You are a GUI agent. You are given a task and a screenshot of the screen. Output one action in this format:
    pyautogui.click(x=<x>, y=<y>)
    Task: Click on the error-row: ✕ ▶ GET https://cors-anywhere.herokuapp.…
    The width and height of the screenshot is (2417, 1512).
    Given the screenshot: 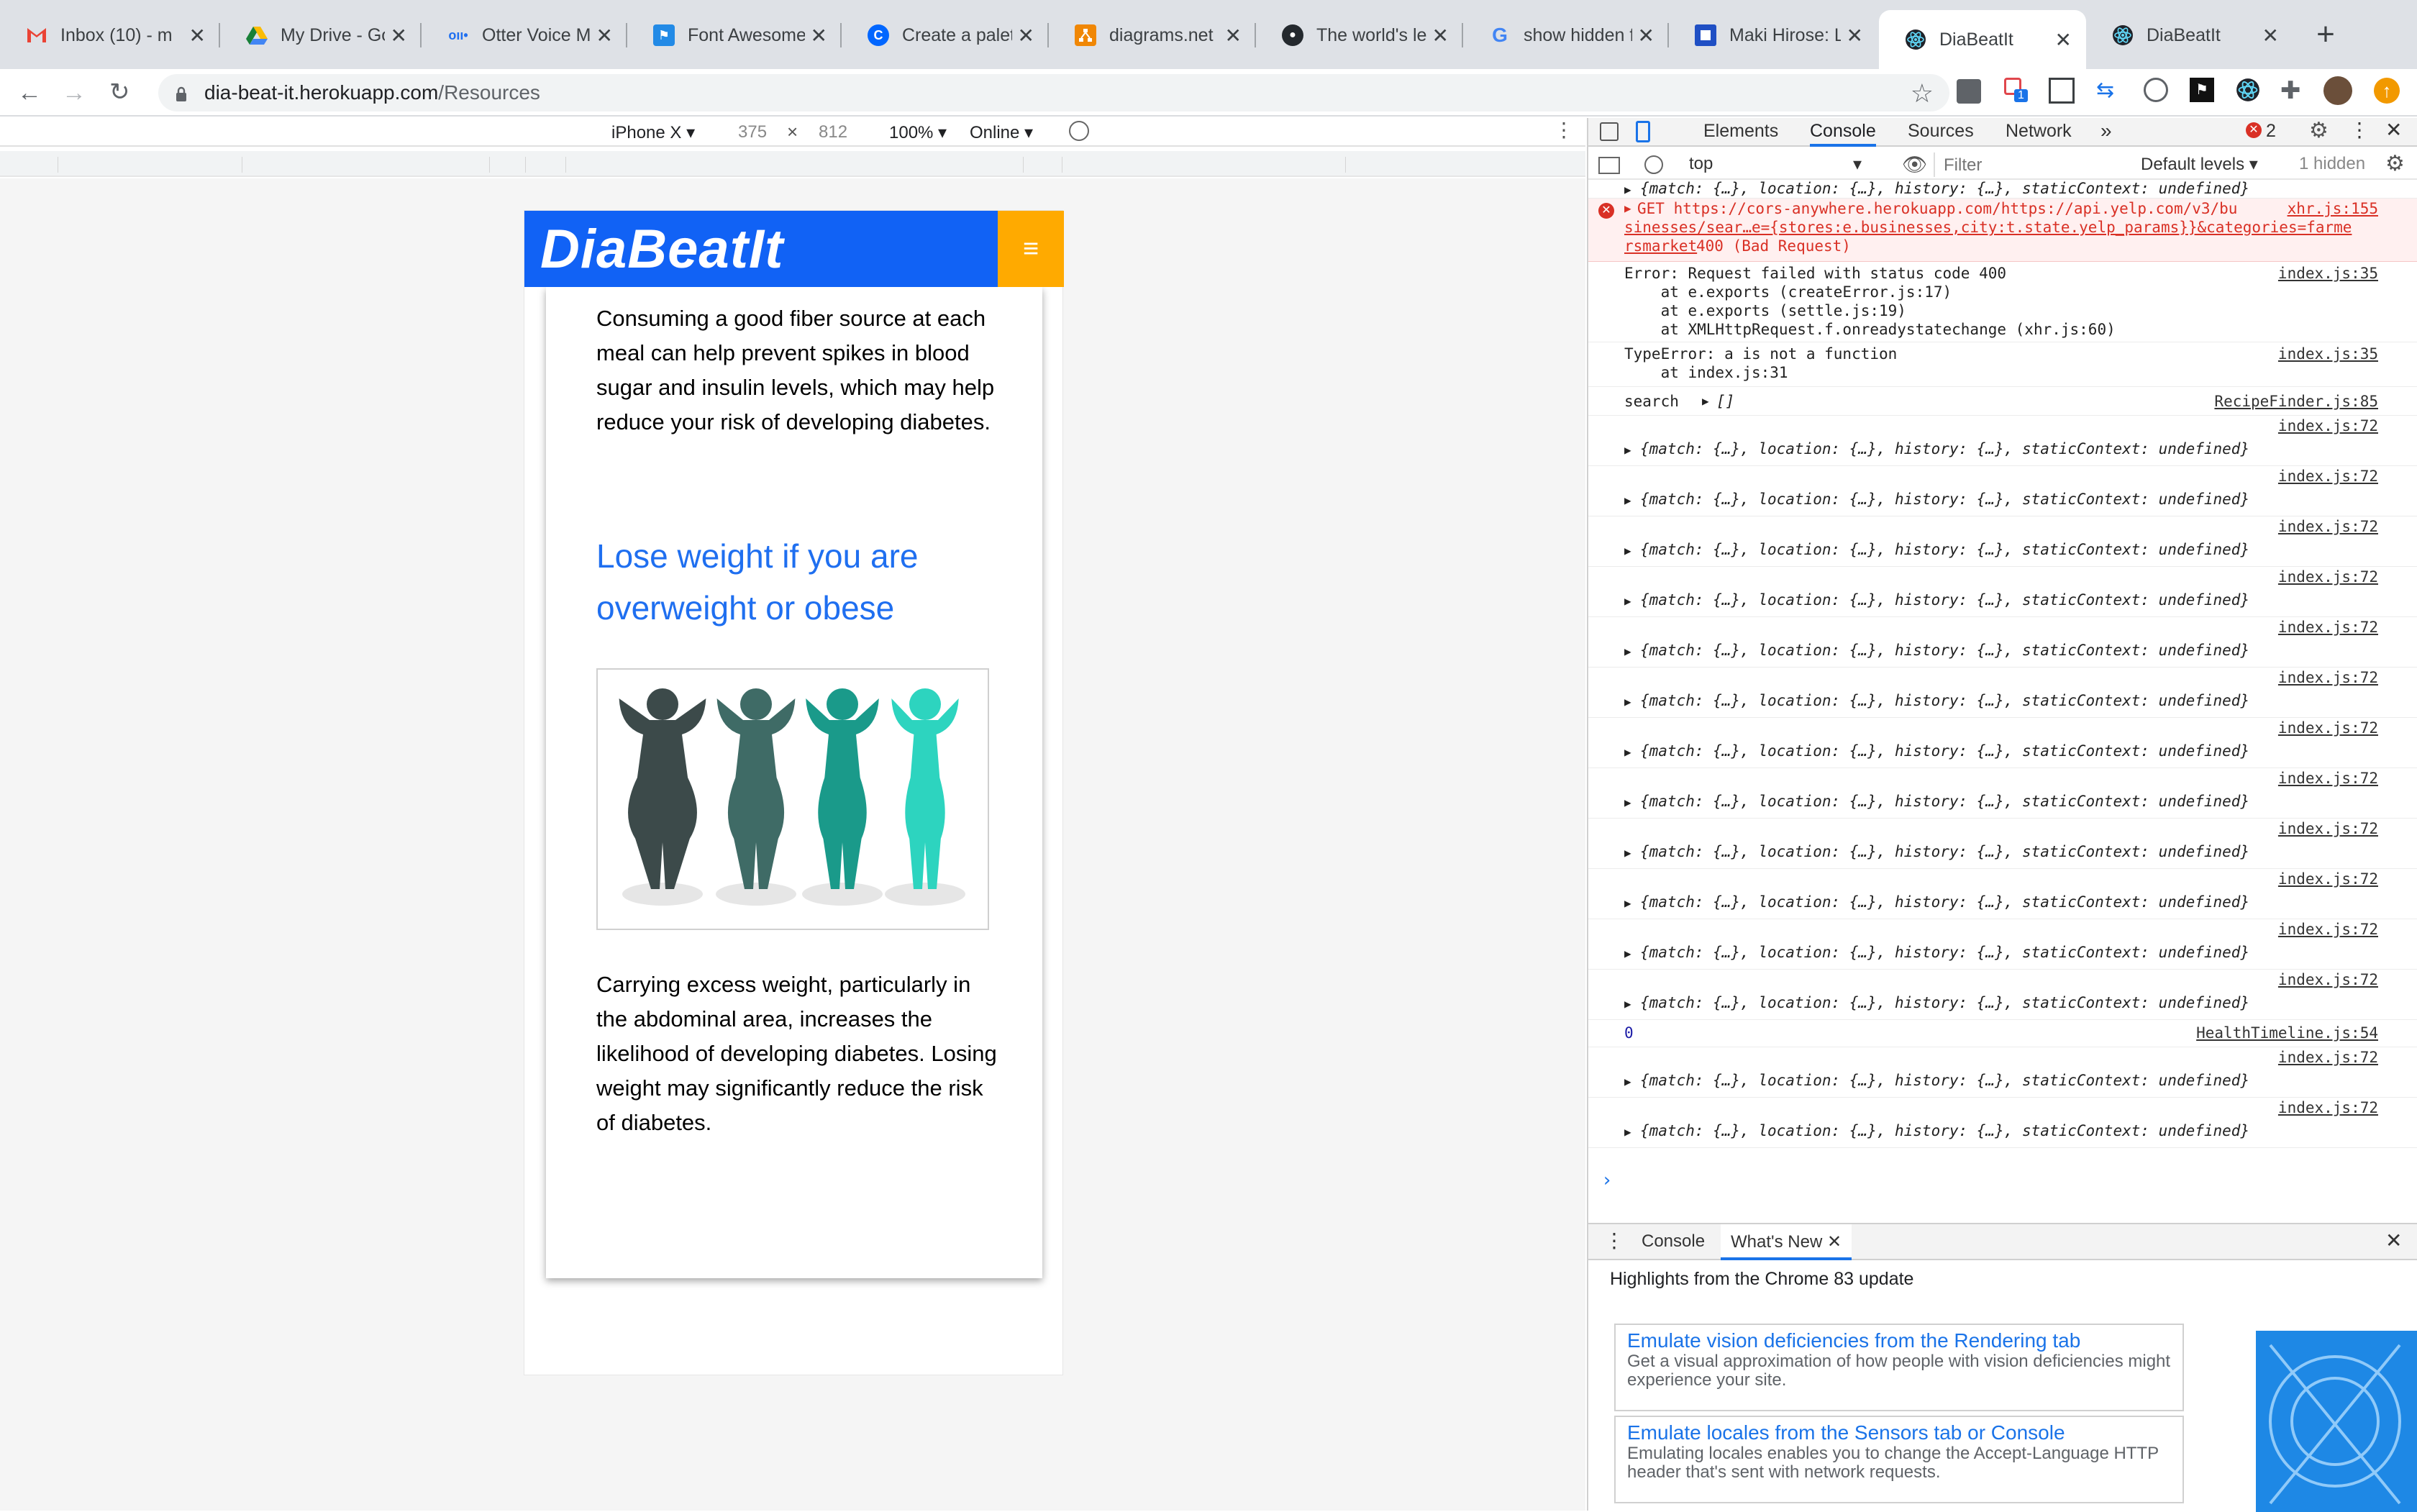 What is the action you would take?
    pyautogui.click(x=2003, y=231)
    